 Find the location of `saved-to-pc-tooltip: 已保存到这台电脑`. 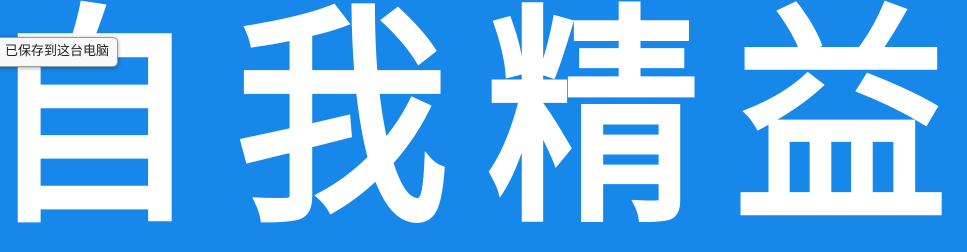

saved-to-pc-tooltip: 已保存到这台电脑 is located at coordinates (59, 52).